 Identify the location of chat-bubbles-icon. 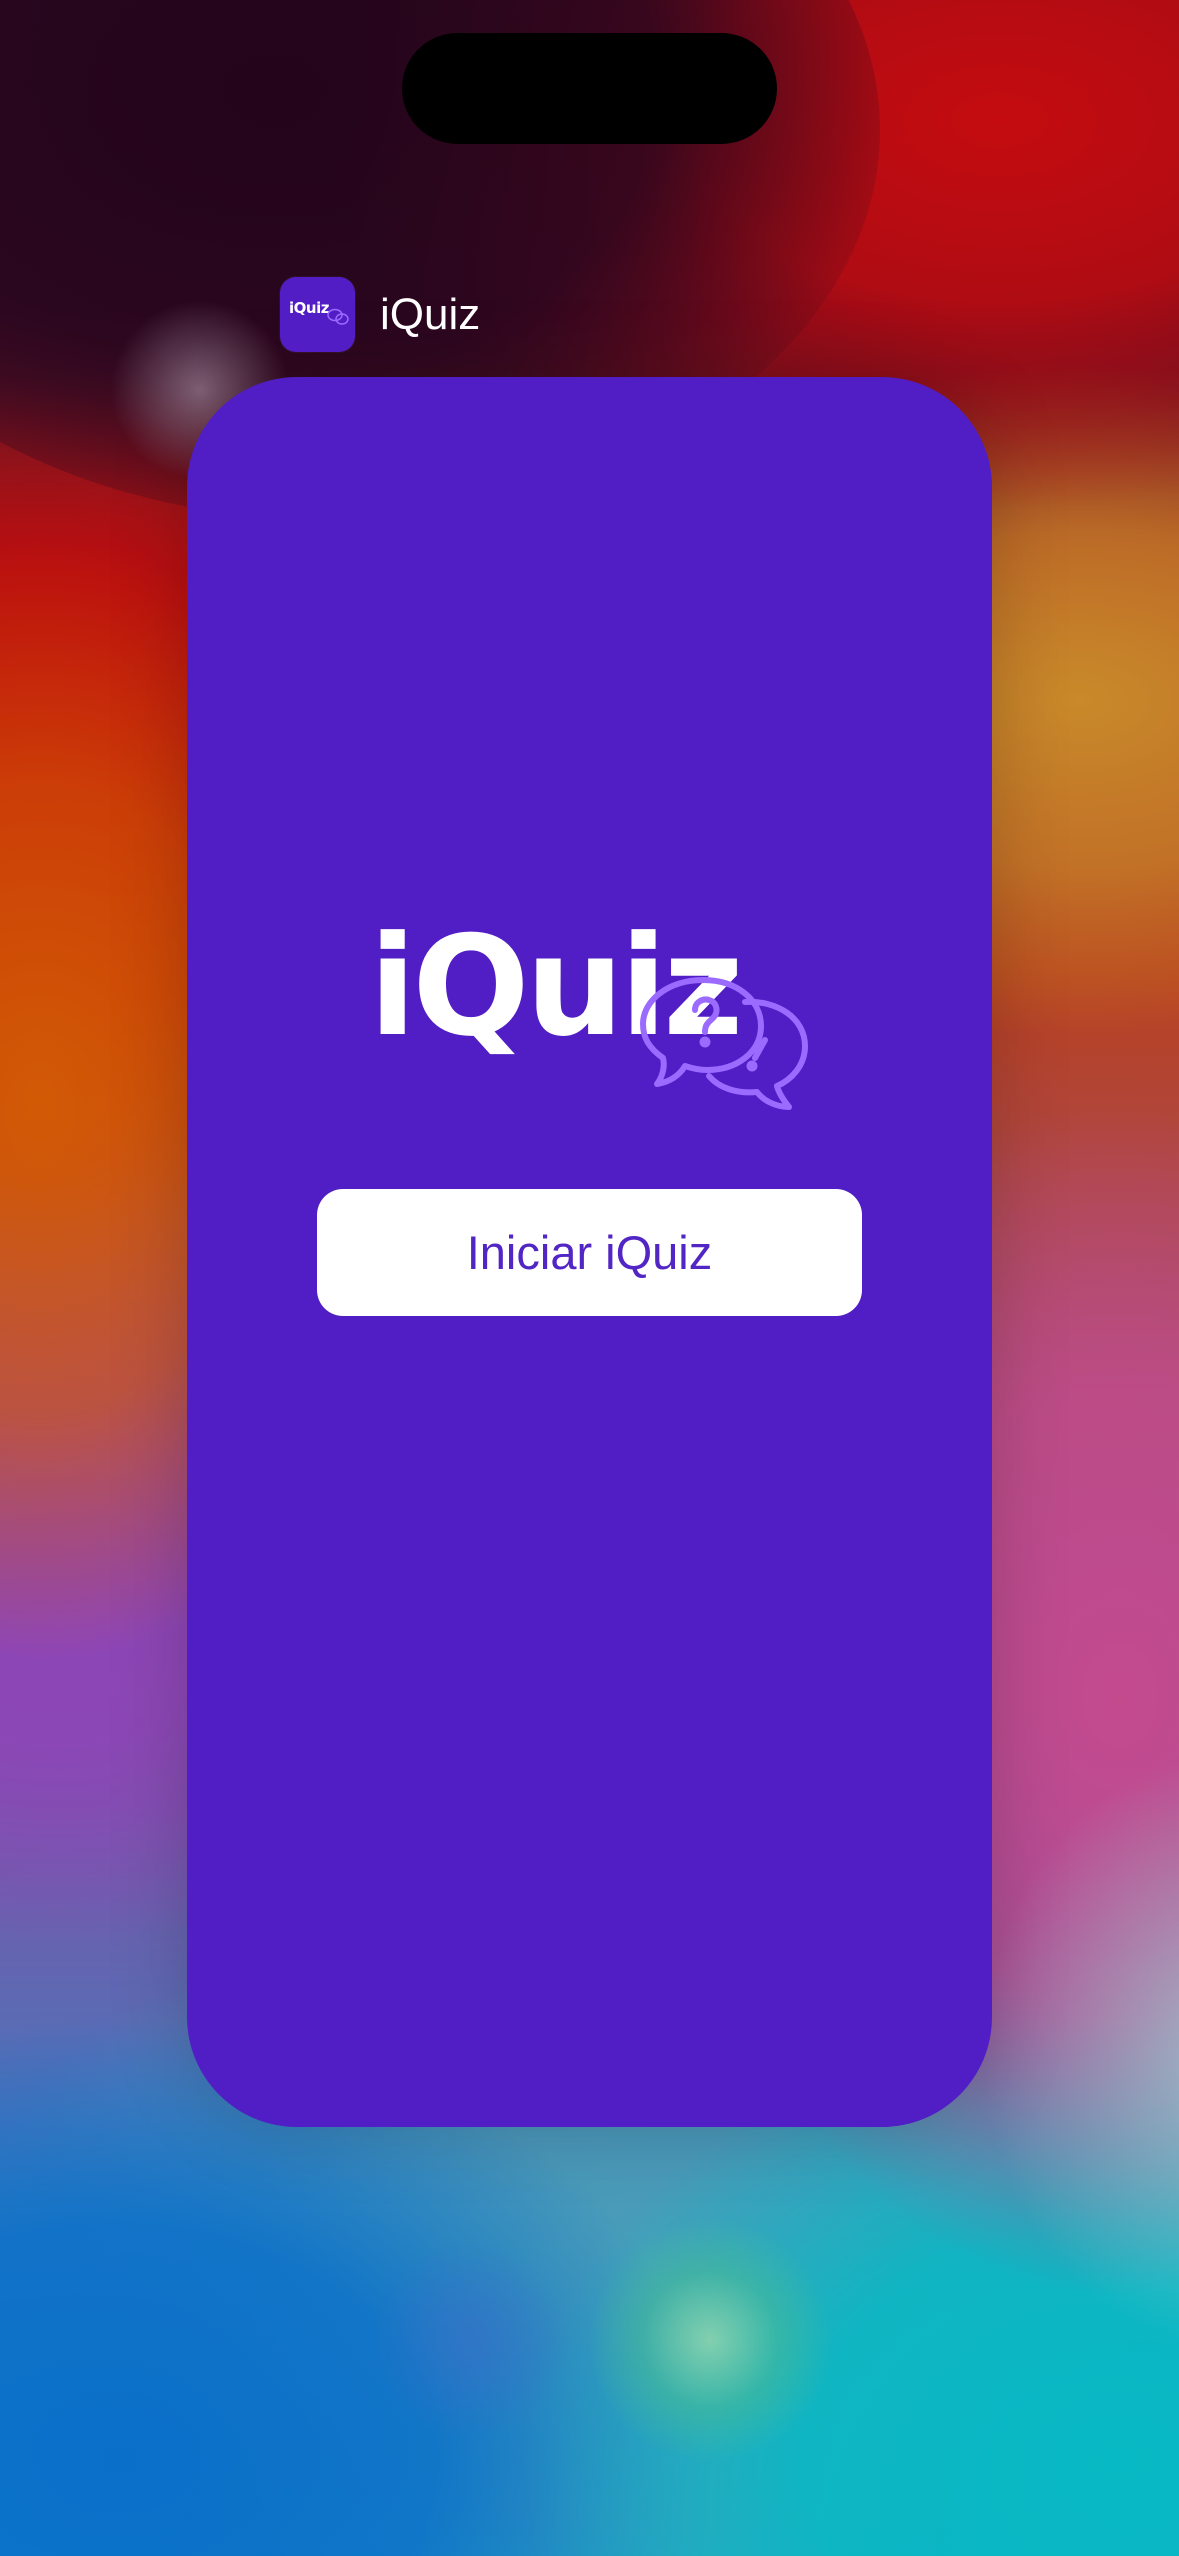
(338, 316).